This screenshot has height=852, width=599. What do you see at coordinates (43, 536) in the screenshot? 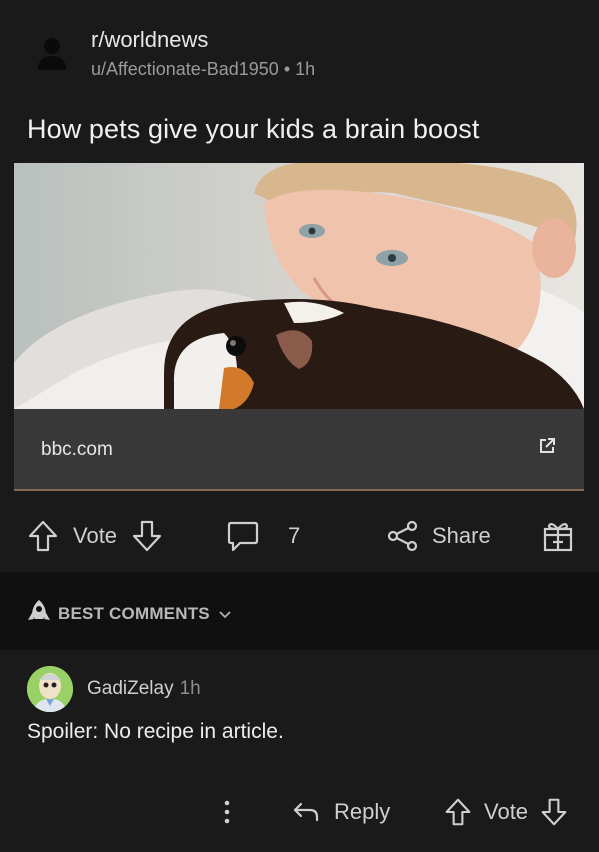
I see `upvote-icon` at bounding box center [43, 536].